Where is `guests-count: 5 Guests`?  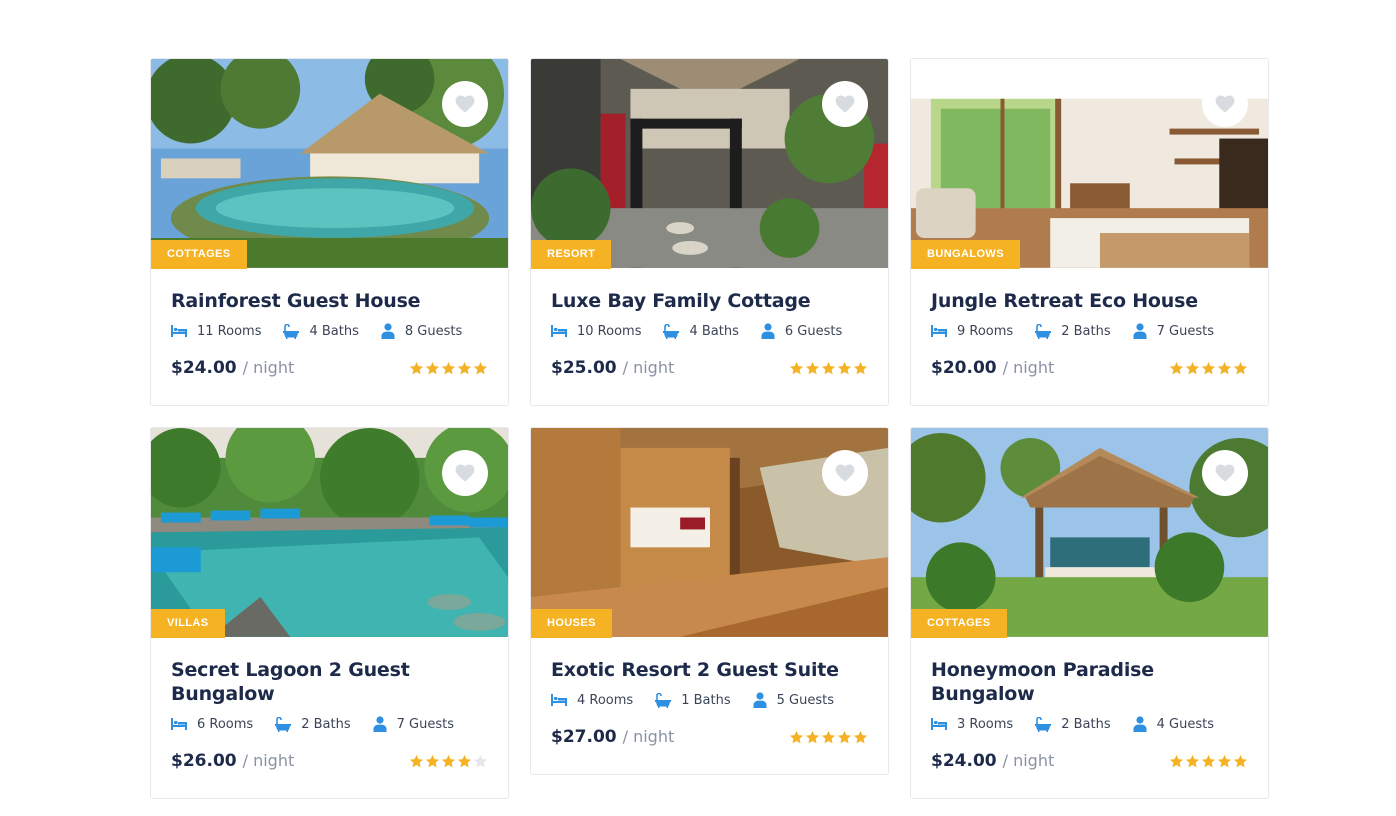
guests-count: 5 Guests is located at coordinates (805, 700).